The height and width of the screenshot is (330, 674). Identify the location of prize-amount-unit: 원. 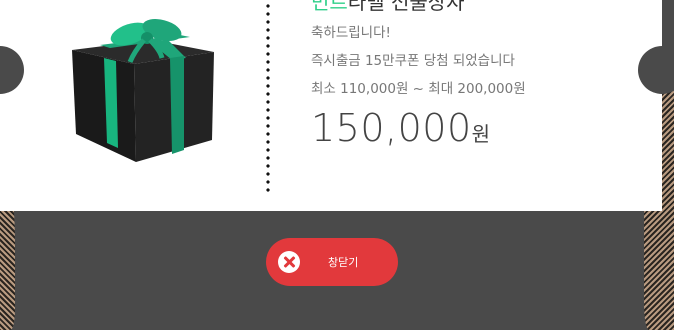
(481, 134).